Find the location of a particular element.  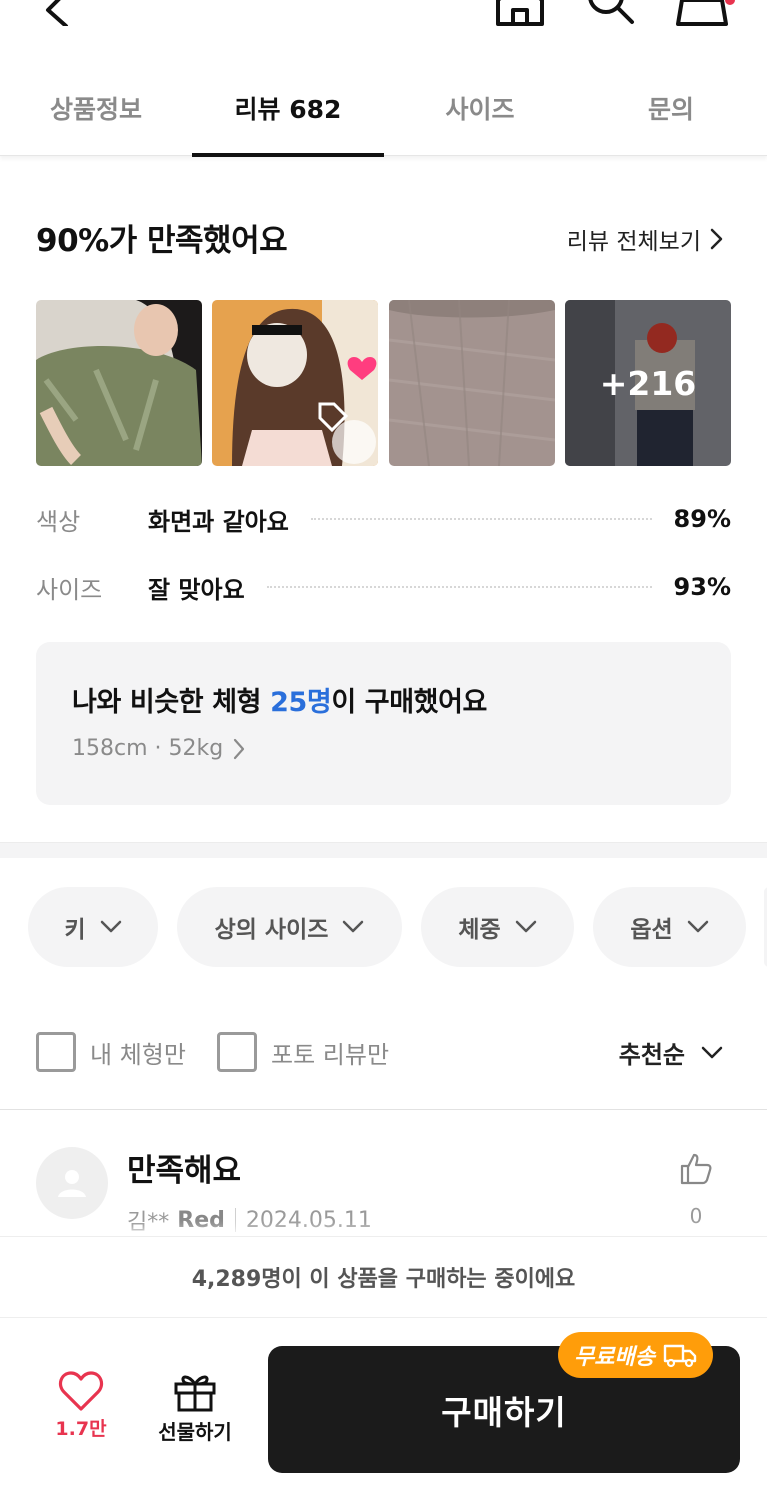

stat-key: 색상 is located at coordinates (58, 521).